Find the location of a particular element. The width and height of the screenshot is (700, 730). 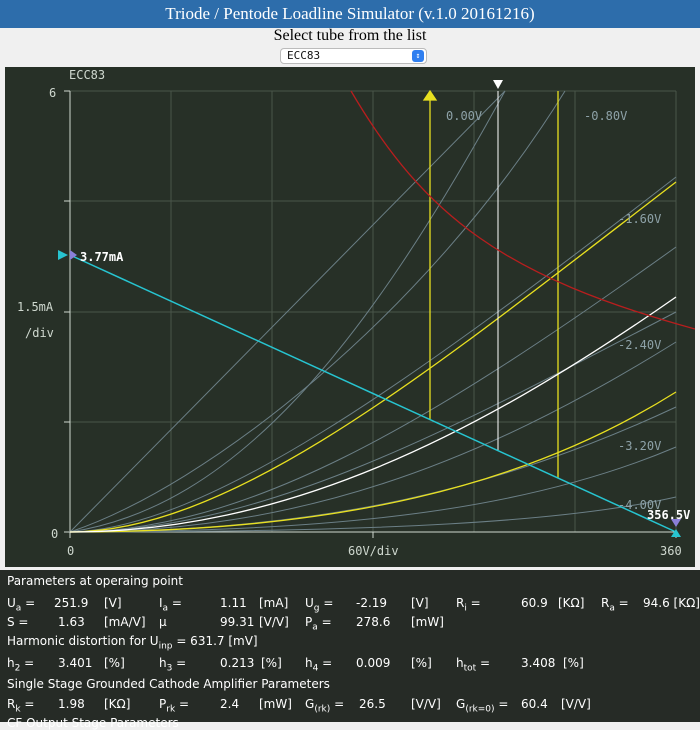

param-ri-label: Ri = is located at coordinates (468, 605).